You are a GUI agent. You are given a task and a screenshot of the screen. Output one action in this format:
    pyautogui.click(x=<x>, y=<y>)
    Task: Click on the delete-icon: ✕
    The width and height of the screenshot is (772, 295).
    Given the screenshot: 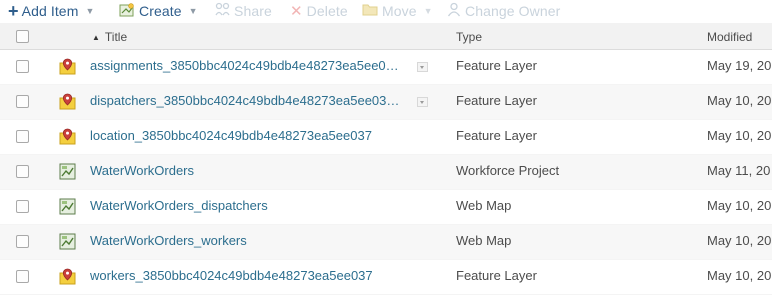 What is the action you would take?
    pyautogui.click(x=296, y=11)
    